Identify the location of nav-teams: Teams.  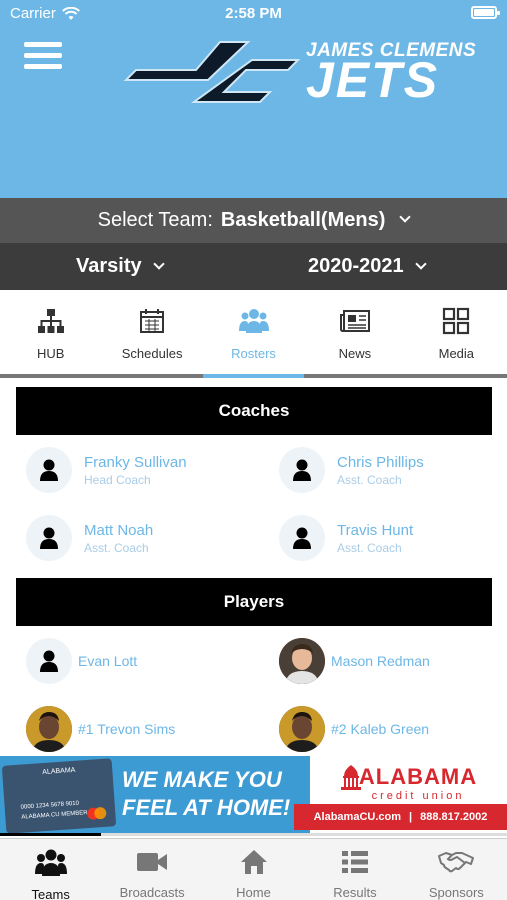
(50, 869).